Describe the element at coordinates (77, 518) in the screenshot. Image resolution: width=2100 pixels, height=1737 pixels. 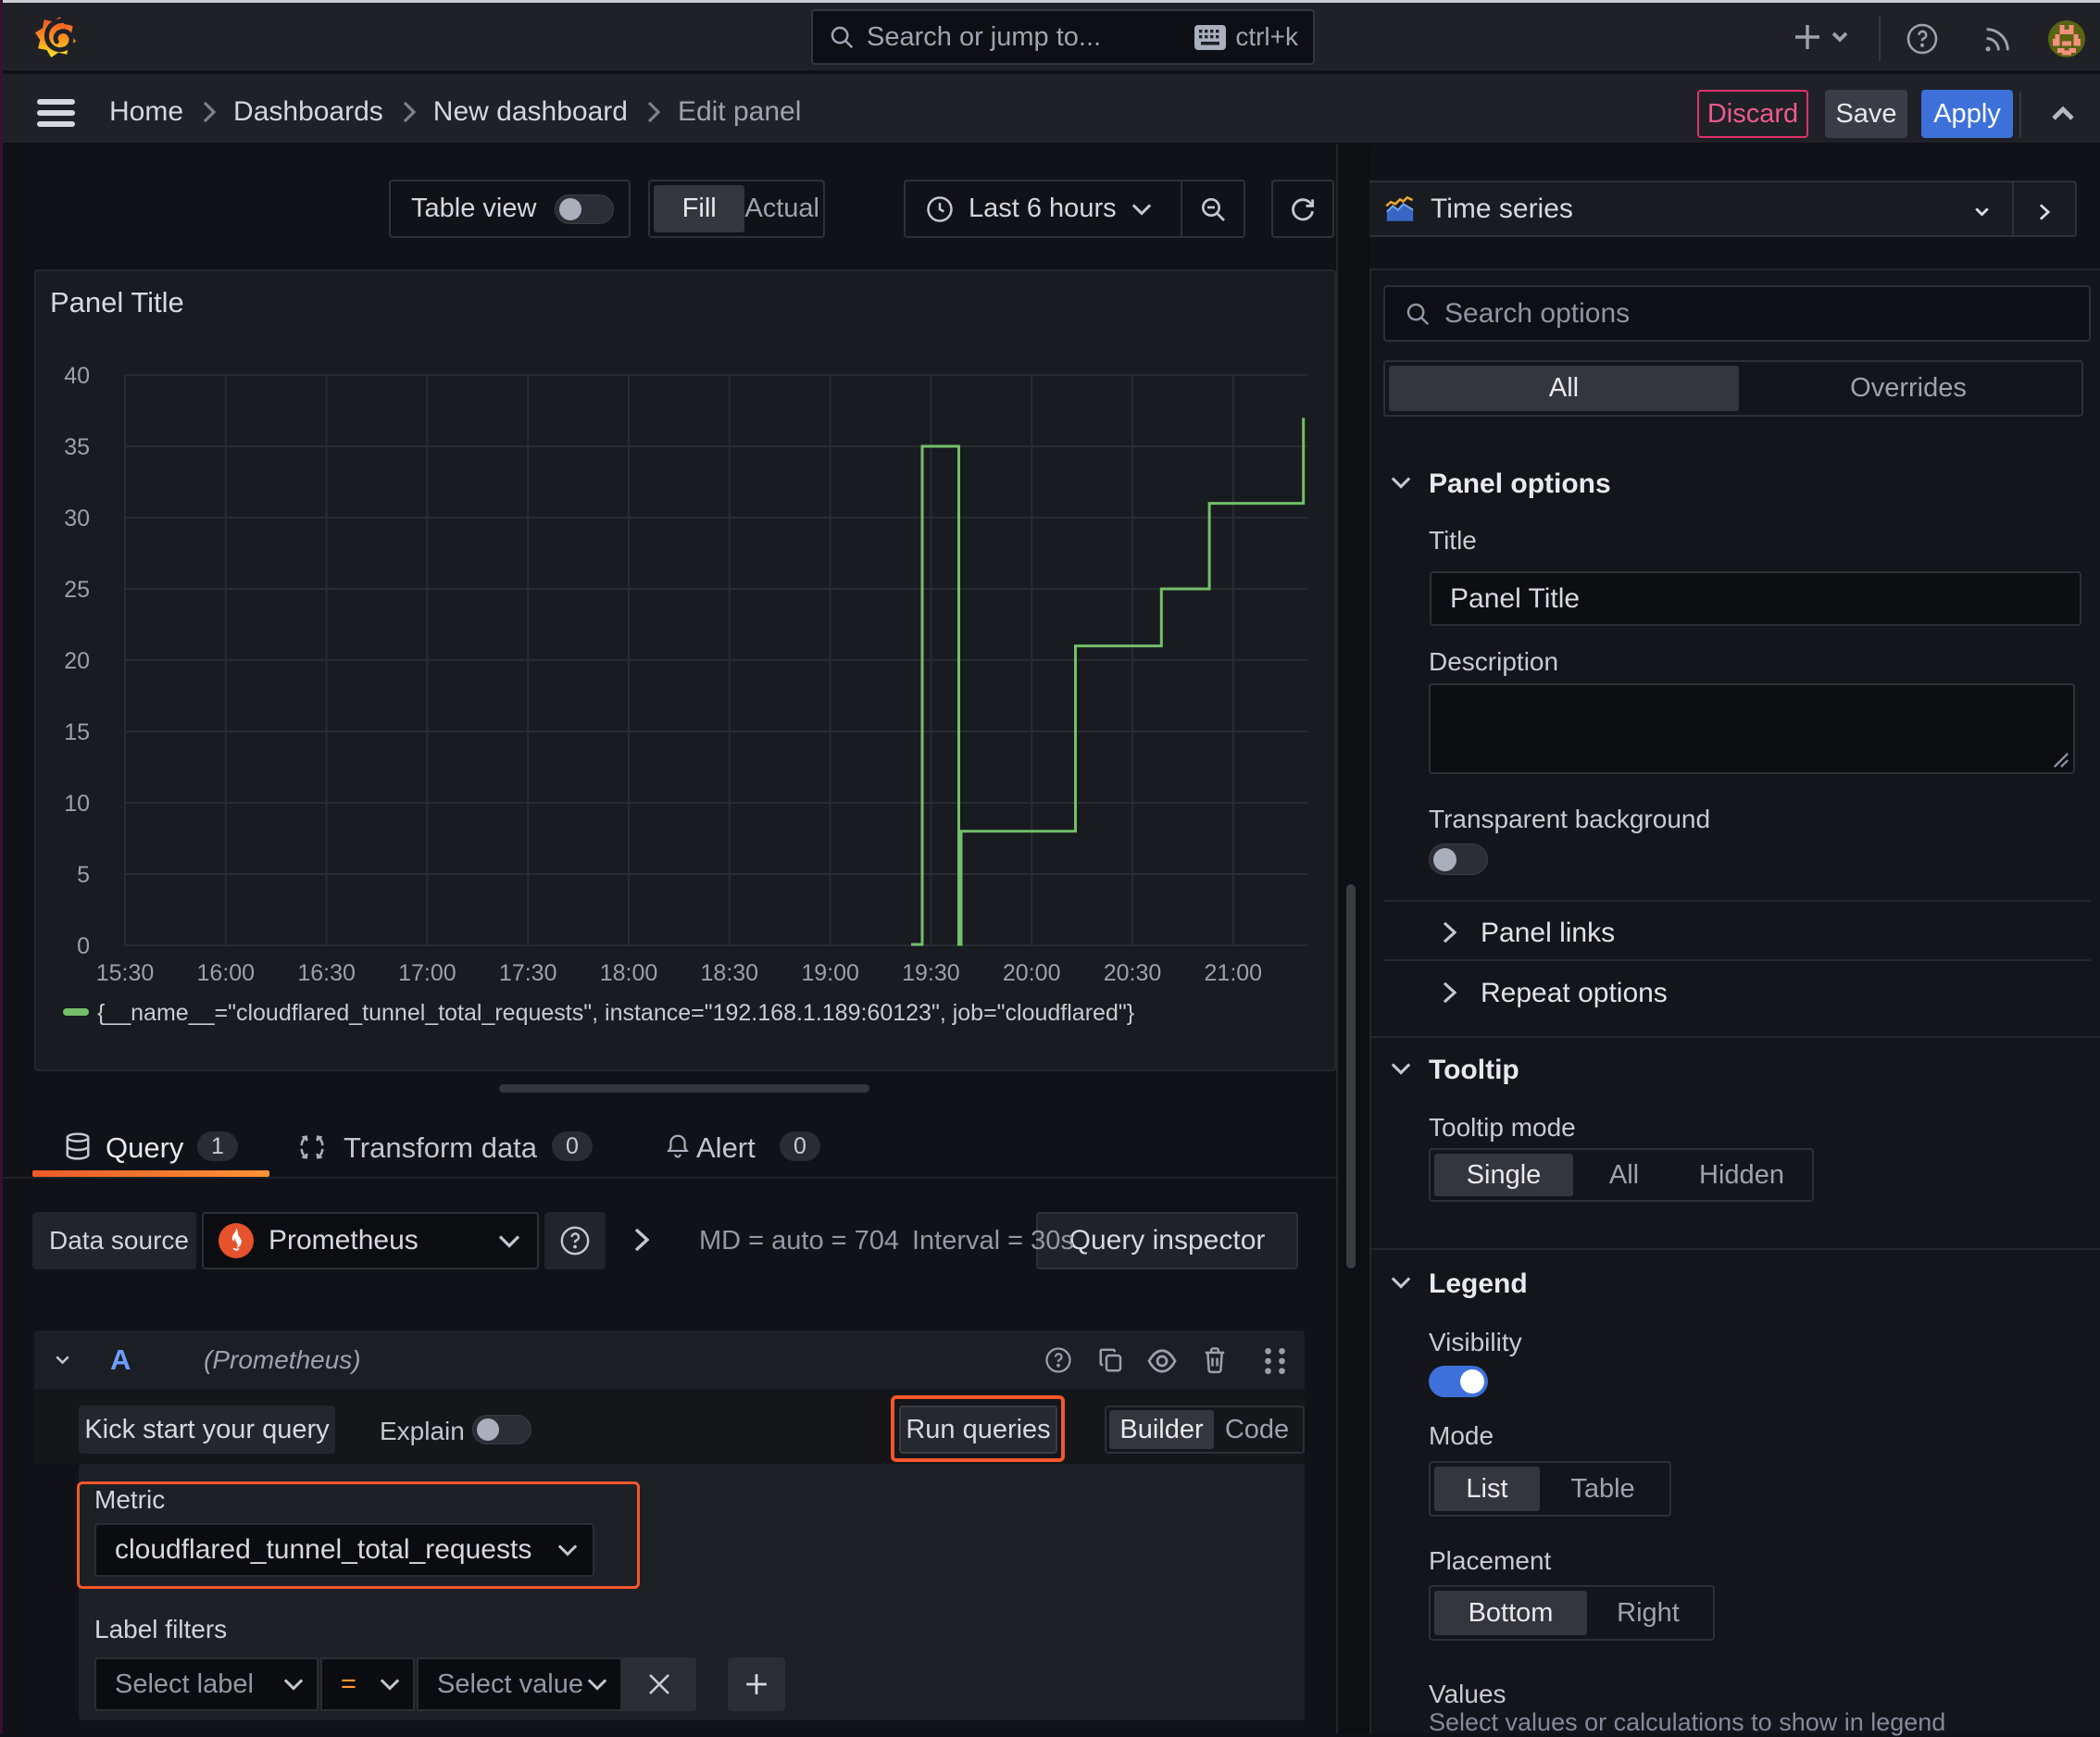
I see `svg-text: 30` at that location.